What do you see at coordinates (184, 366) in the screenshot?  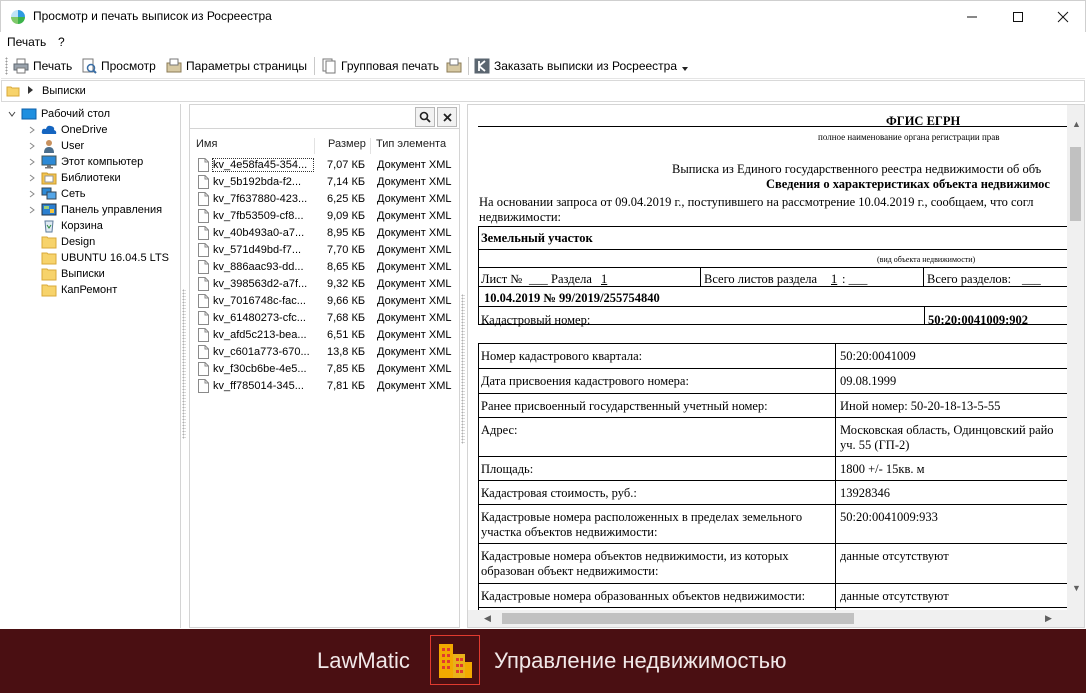 I see `splitter-left` at bounding box center [184, 366].